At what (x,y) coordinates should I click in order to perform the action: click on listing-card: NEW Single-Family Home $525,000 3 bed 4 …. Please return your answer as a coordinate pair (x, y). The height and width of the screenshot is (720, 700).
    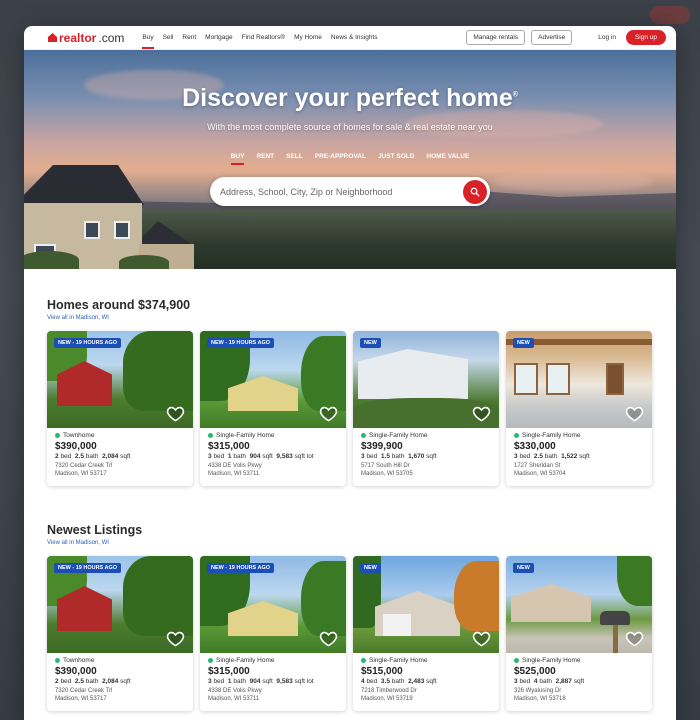
    Looking at the image, I should click on (579, 633).